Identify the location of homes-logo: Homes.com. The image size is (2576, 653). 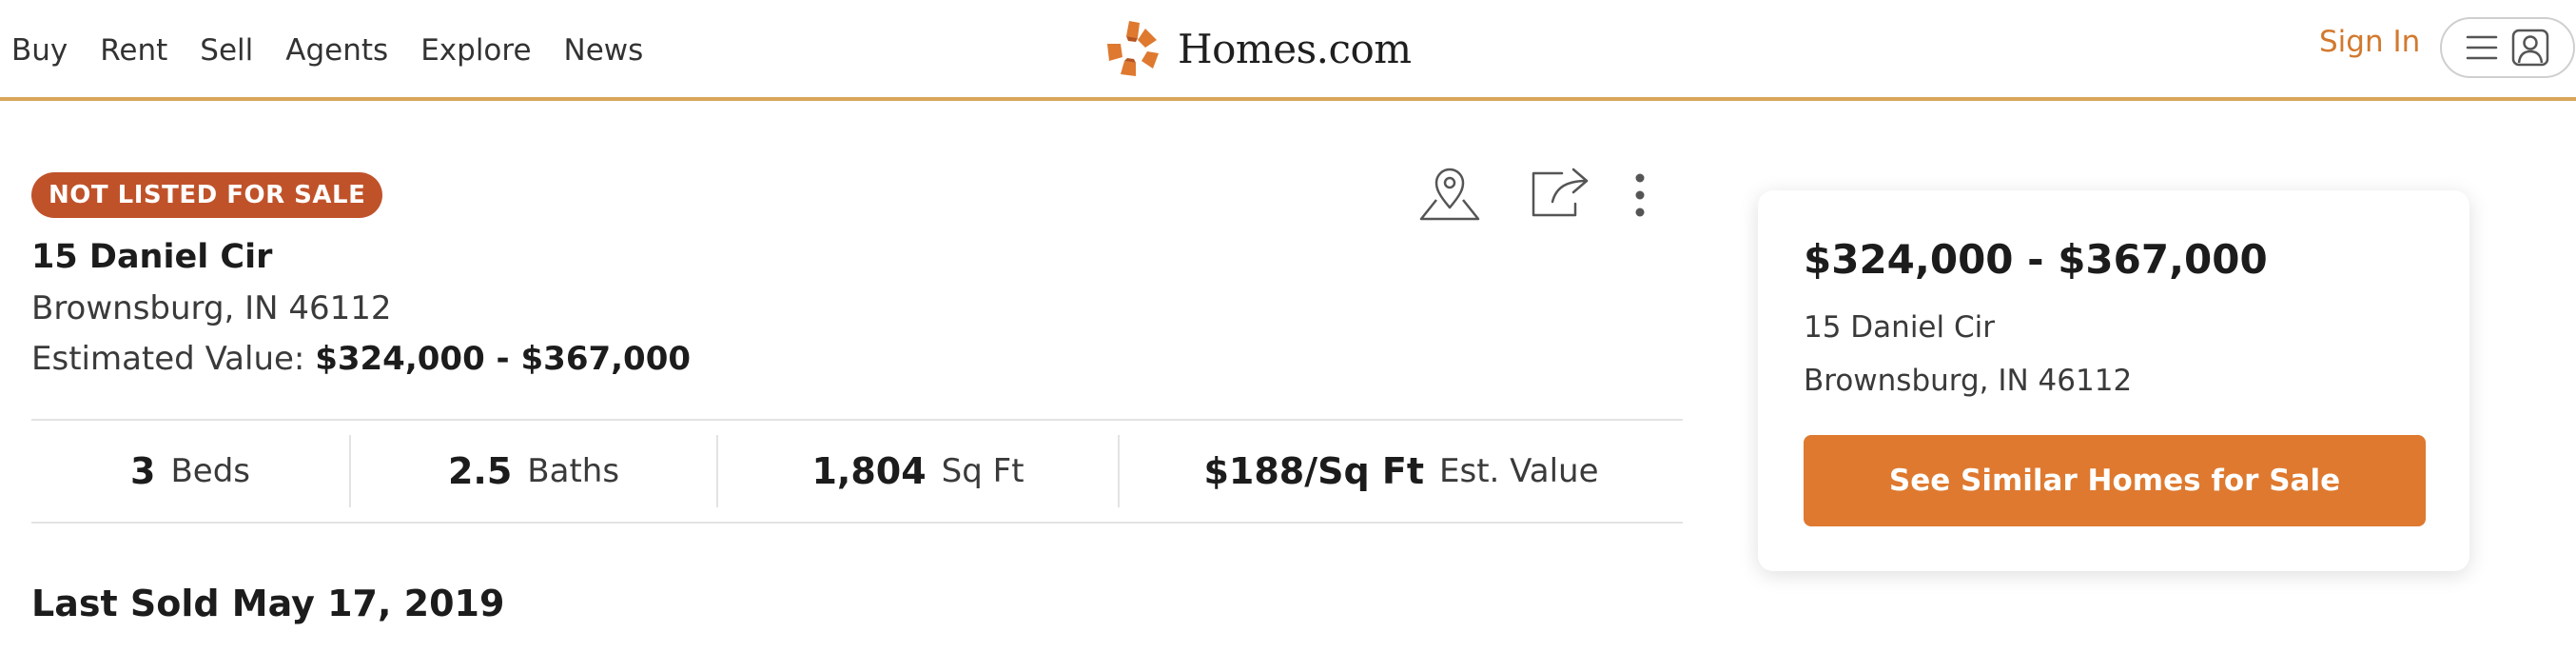
(1257, 48).